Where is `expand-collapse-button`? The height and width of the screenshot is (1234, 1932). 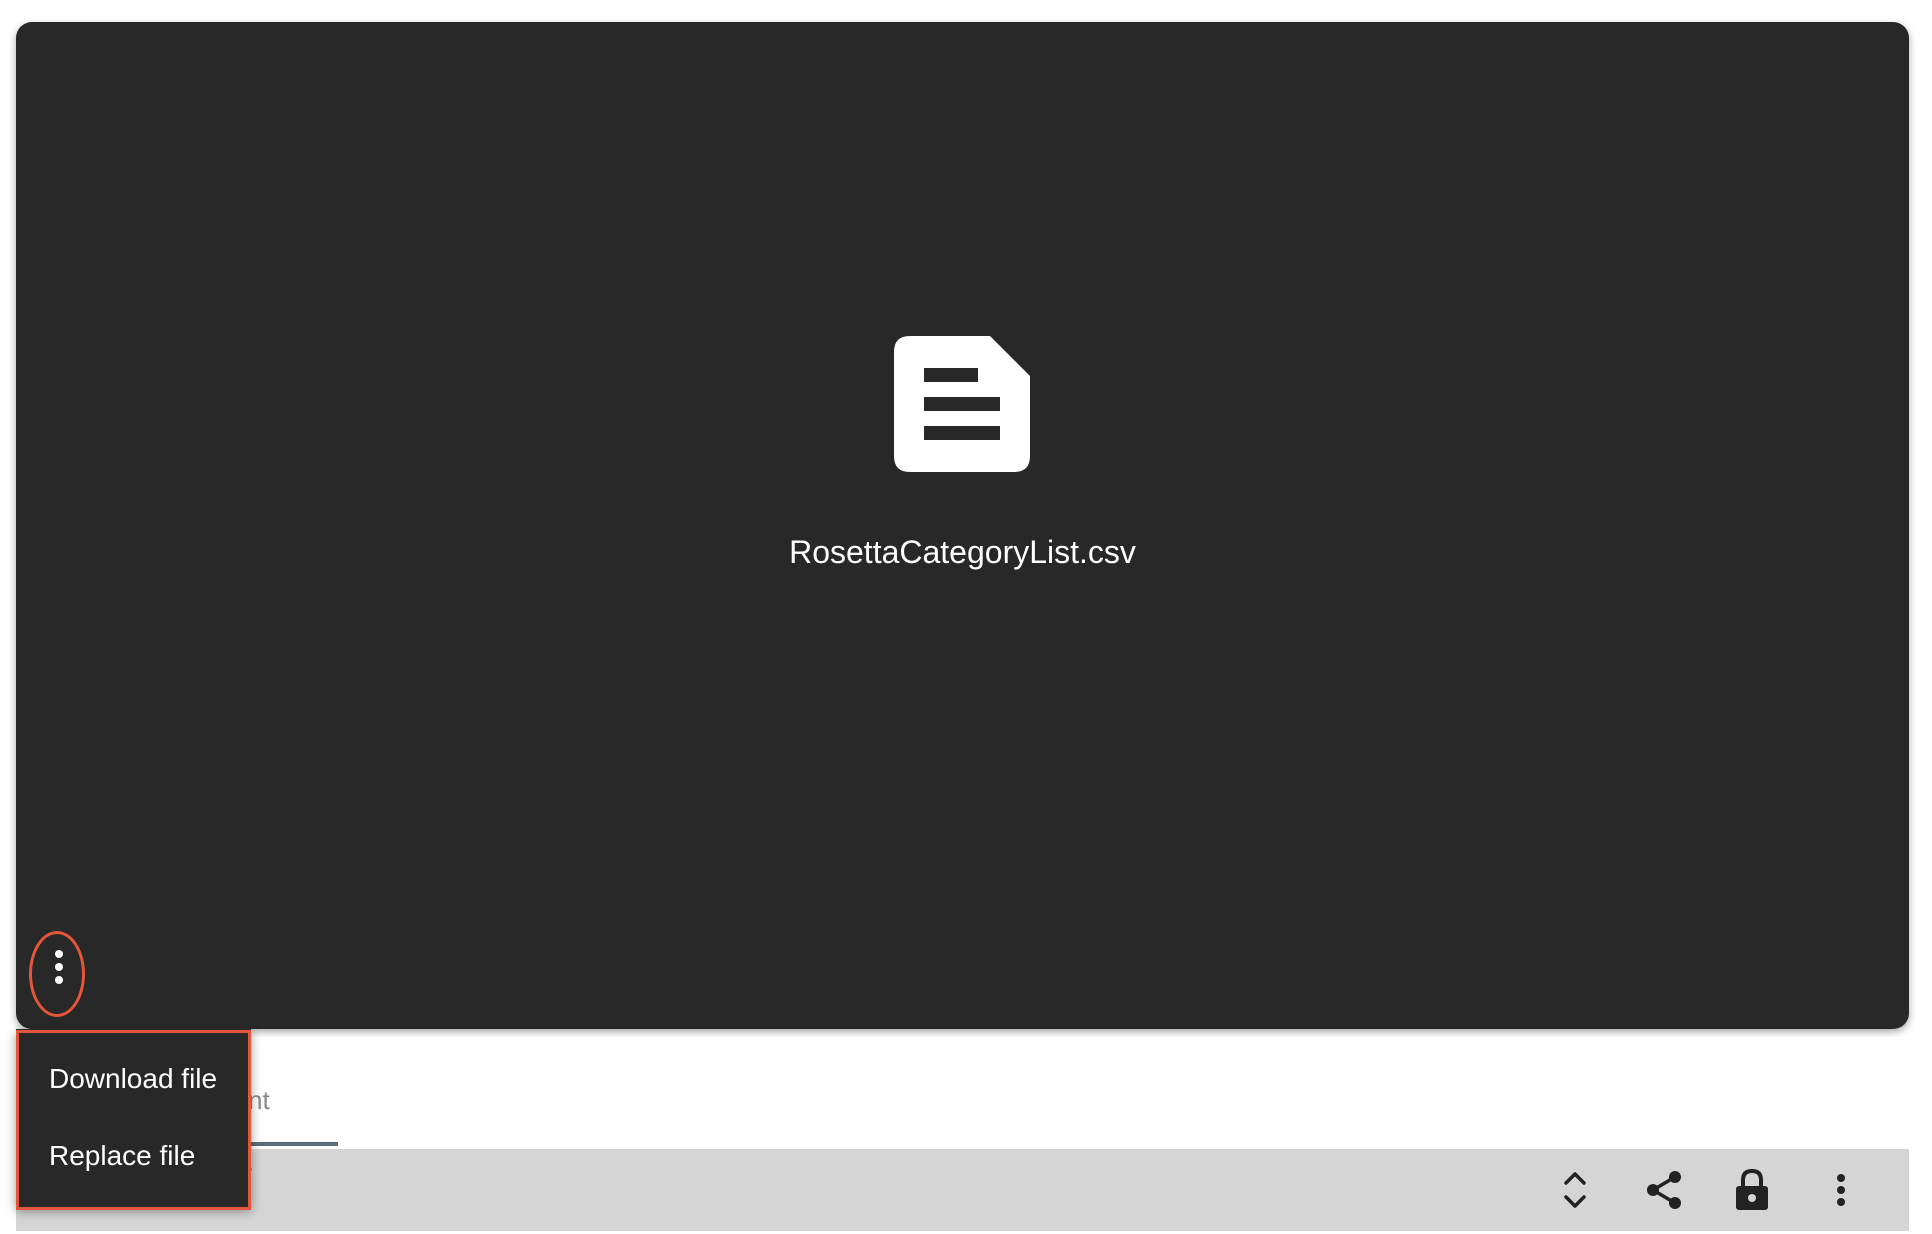 expand-collapse-button is located at coordinates (1575, 1190).